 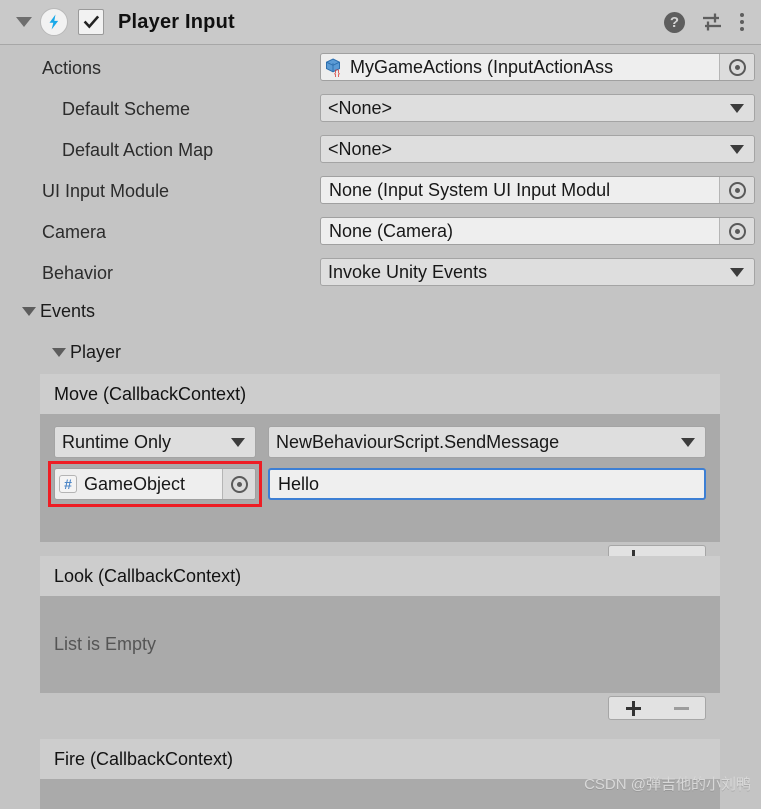 What do you see at coordinates (380, 311) in the screenshot?
I see `events-foldout: Events` at bounding box center [380, 311].